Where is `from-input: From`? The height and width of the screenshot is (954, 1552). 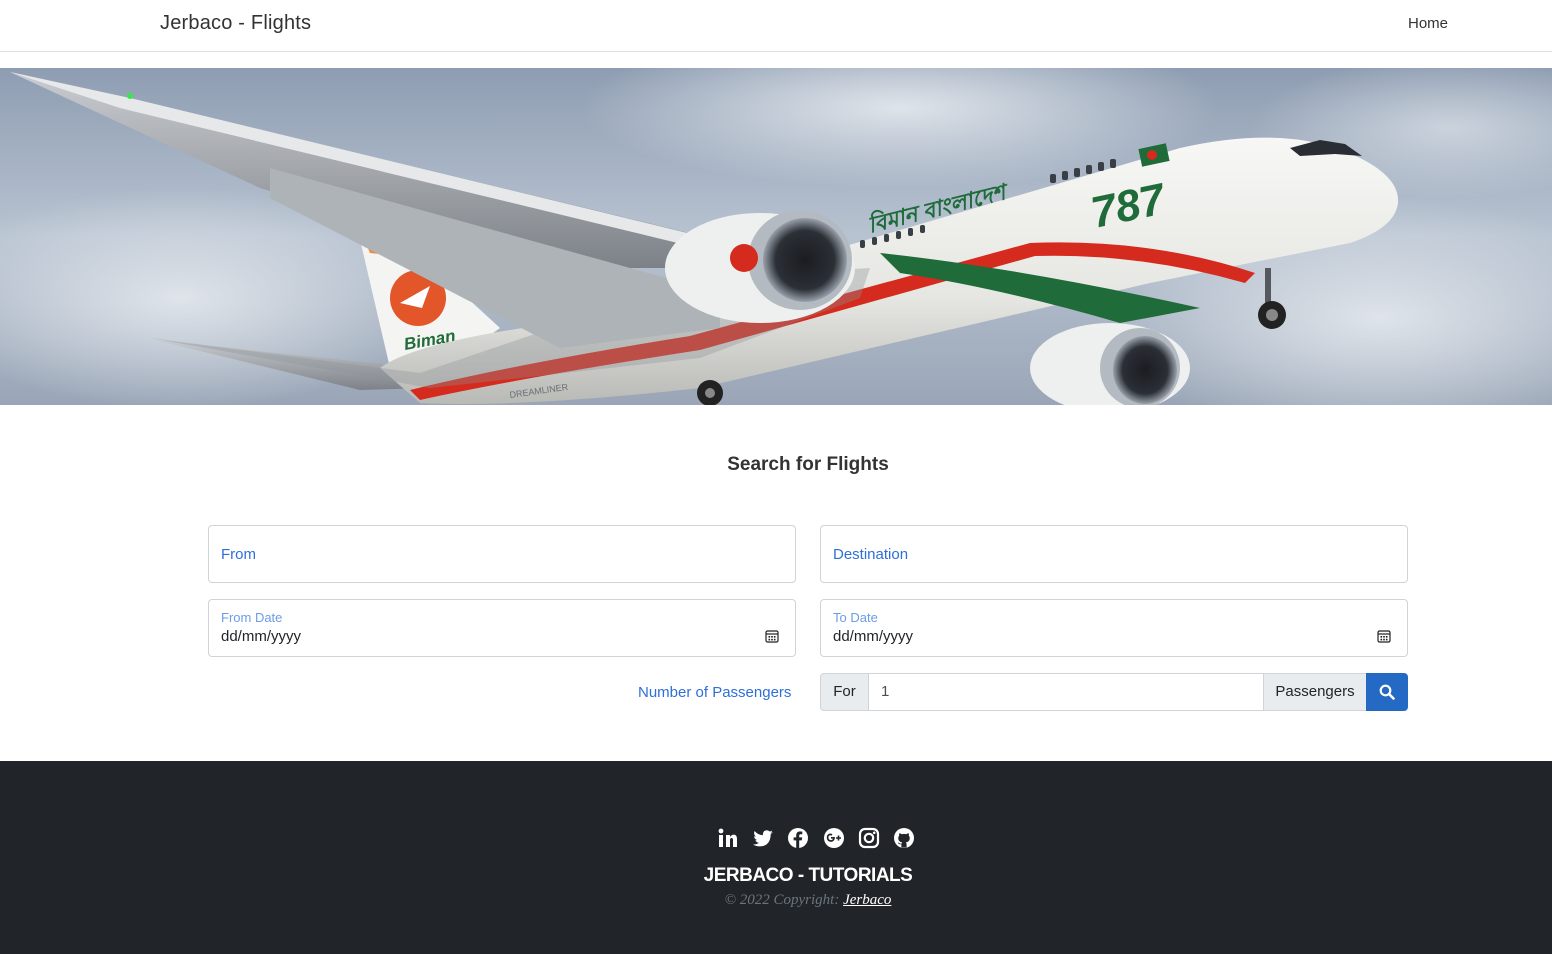 from-input: From is located at coordinates (502, 554).